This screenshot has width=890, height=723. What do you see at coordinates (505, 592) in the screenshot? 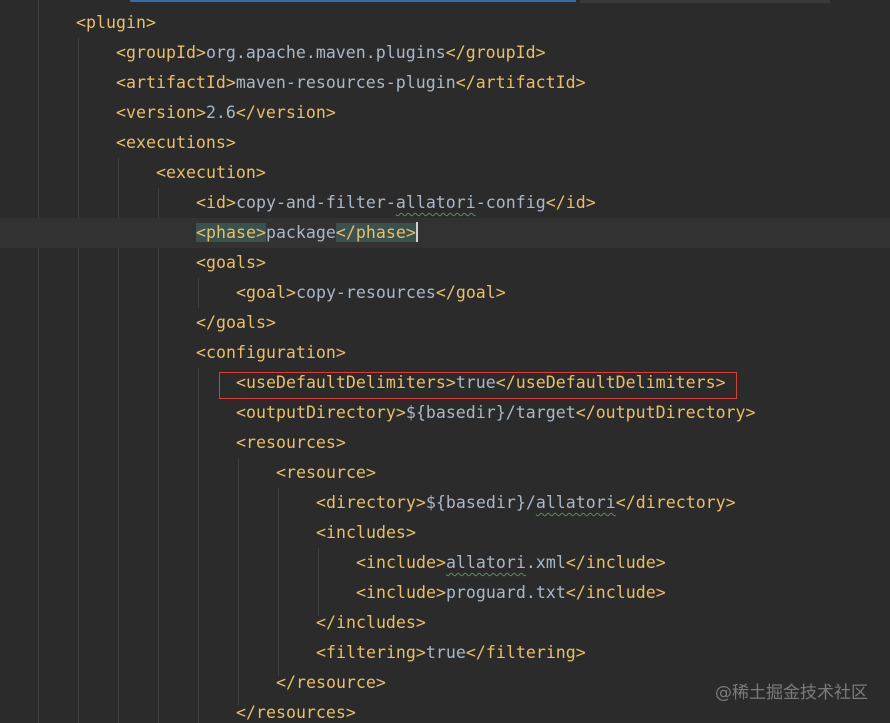
I see `element-text: proguard.txt` at bounding box center [505, 592].